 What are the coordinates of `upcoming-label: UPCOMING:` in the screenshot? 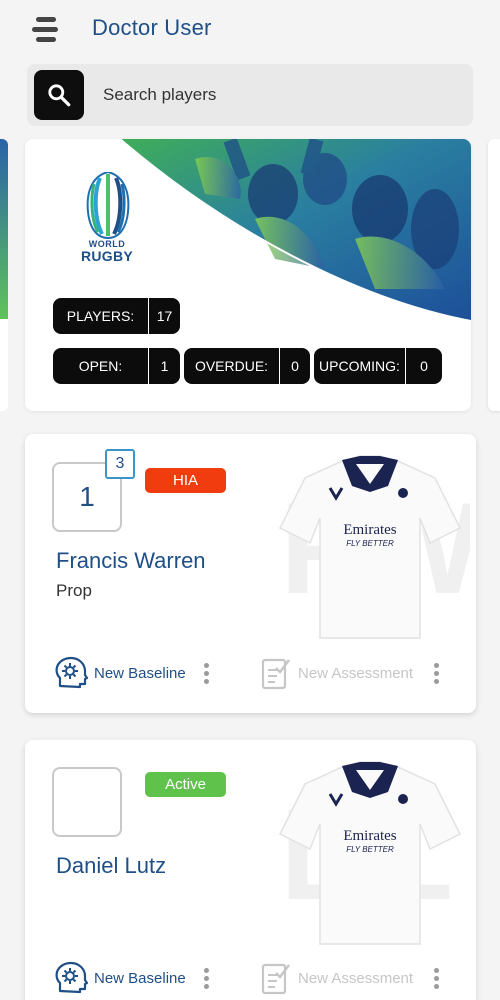 It's located at (360, 366).